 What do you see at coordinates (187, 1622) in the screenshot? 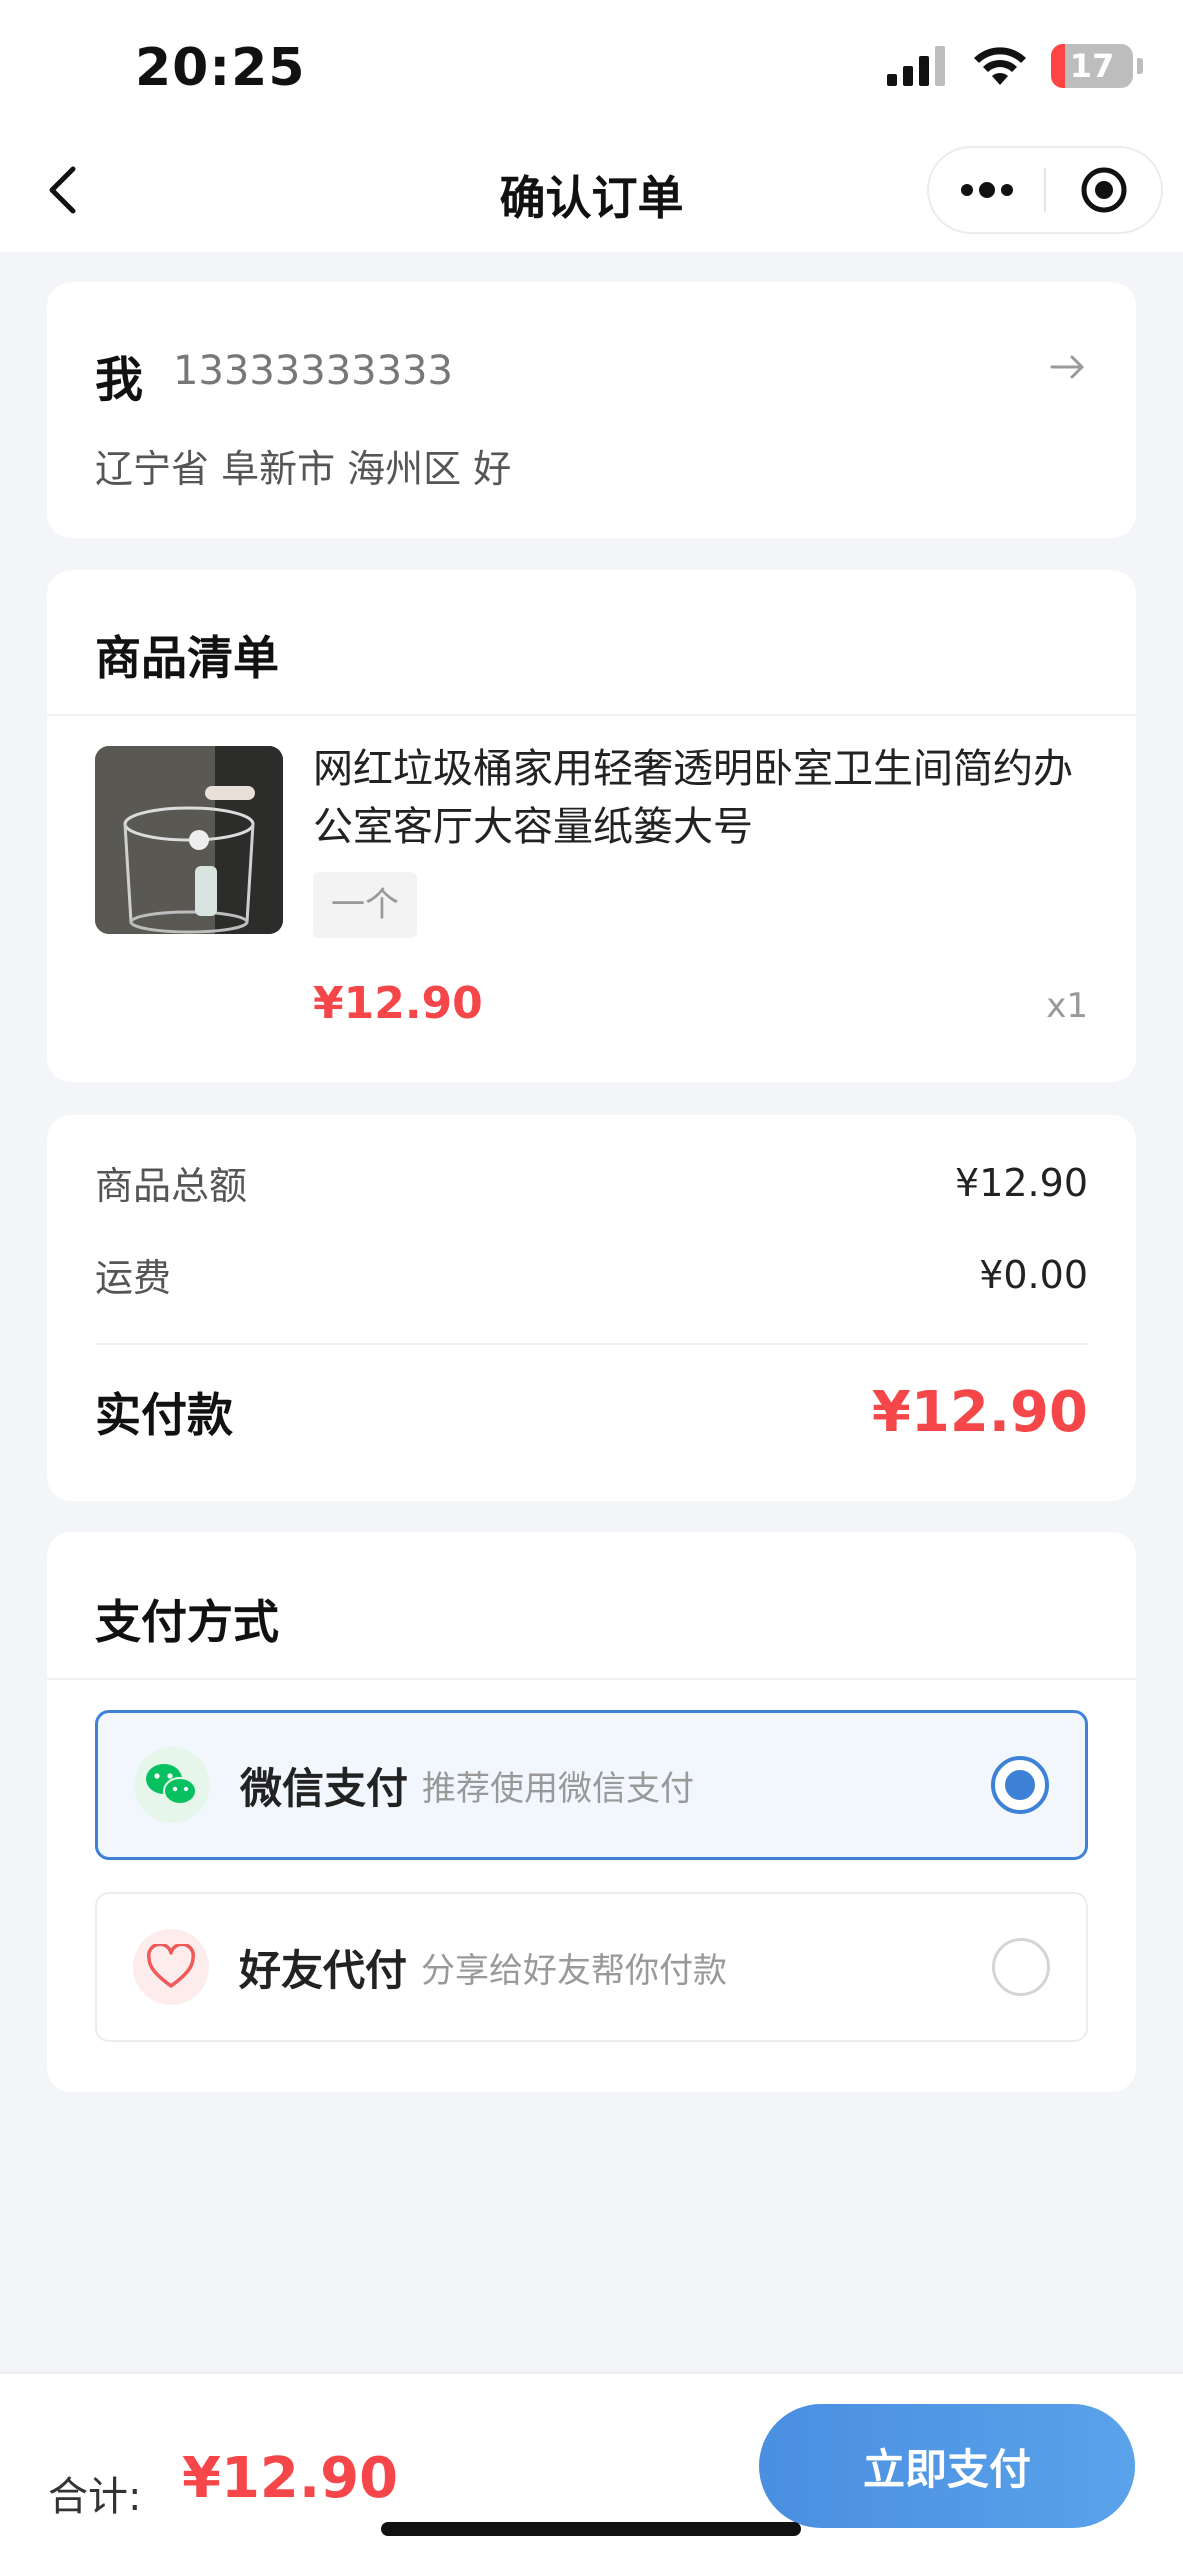
I see `payment-section-title: 支付方式` at bounding box center [187, 1622].